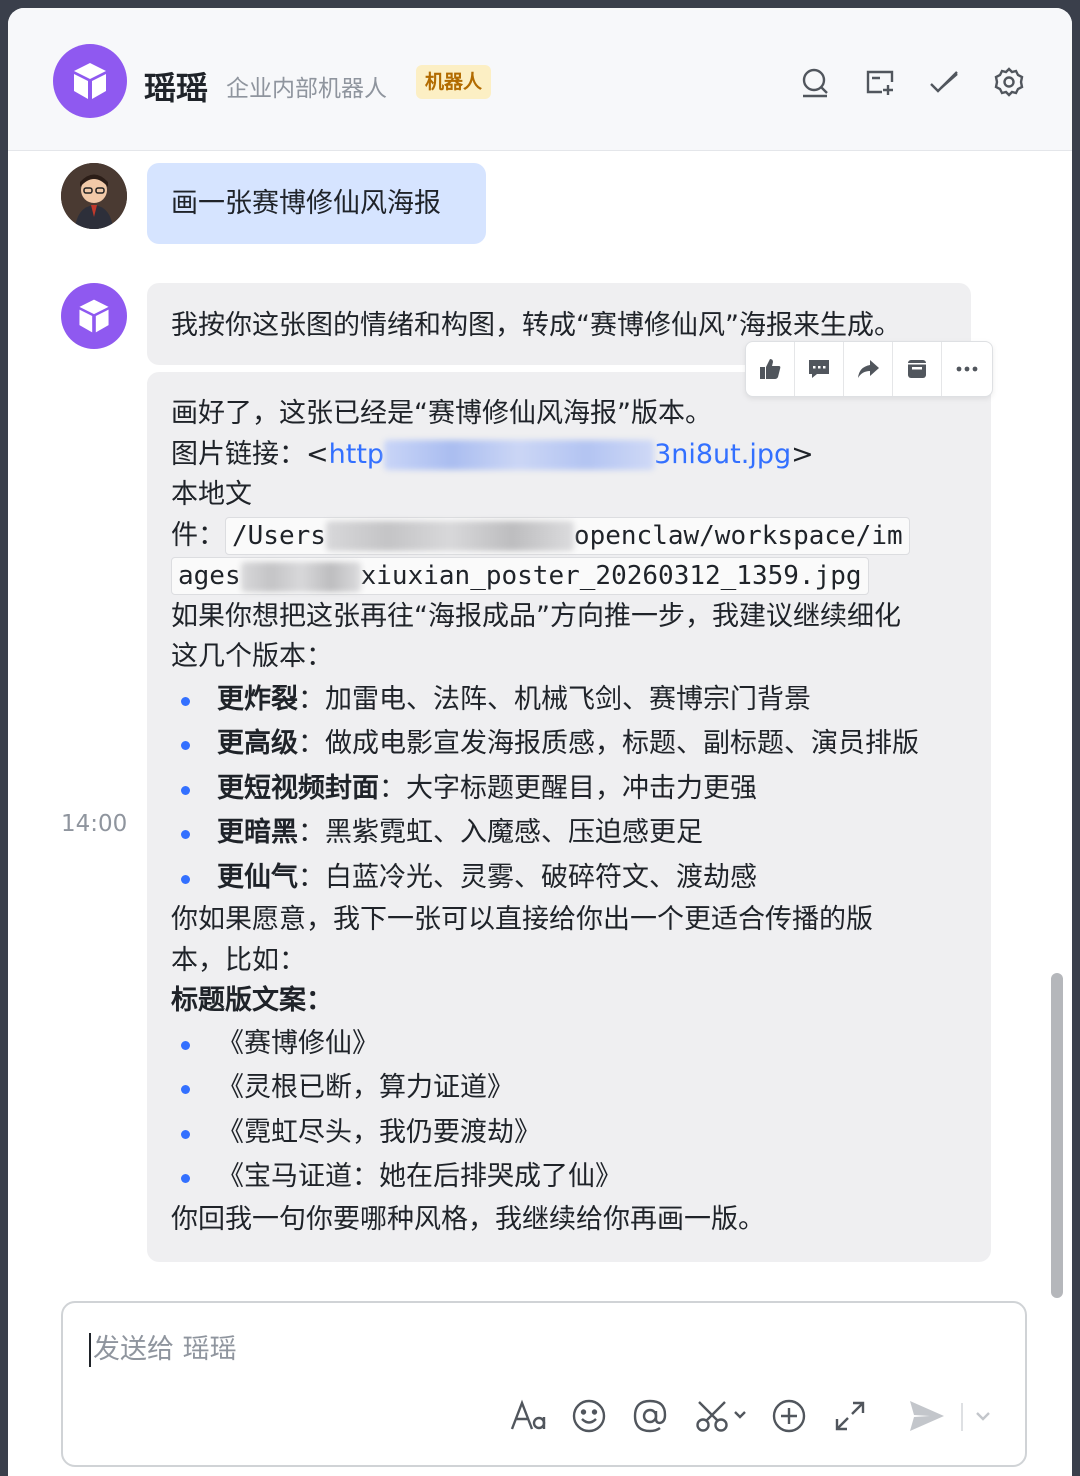 The image size is (1080, 1476). Describe the element at coordinates (454, 82) in the screenshot. I see `bot-badge: 机器人` at that location.